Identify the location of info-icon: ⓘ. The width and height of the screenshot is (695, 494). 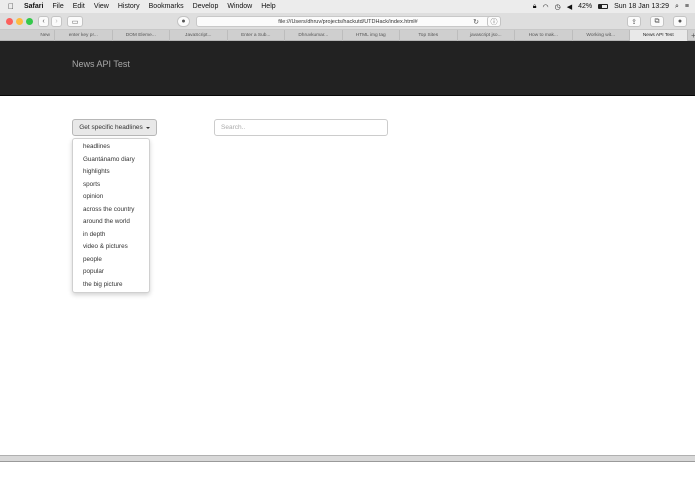
(494, 22).